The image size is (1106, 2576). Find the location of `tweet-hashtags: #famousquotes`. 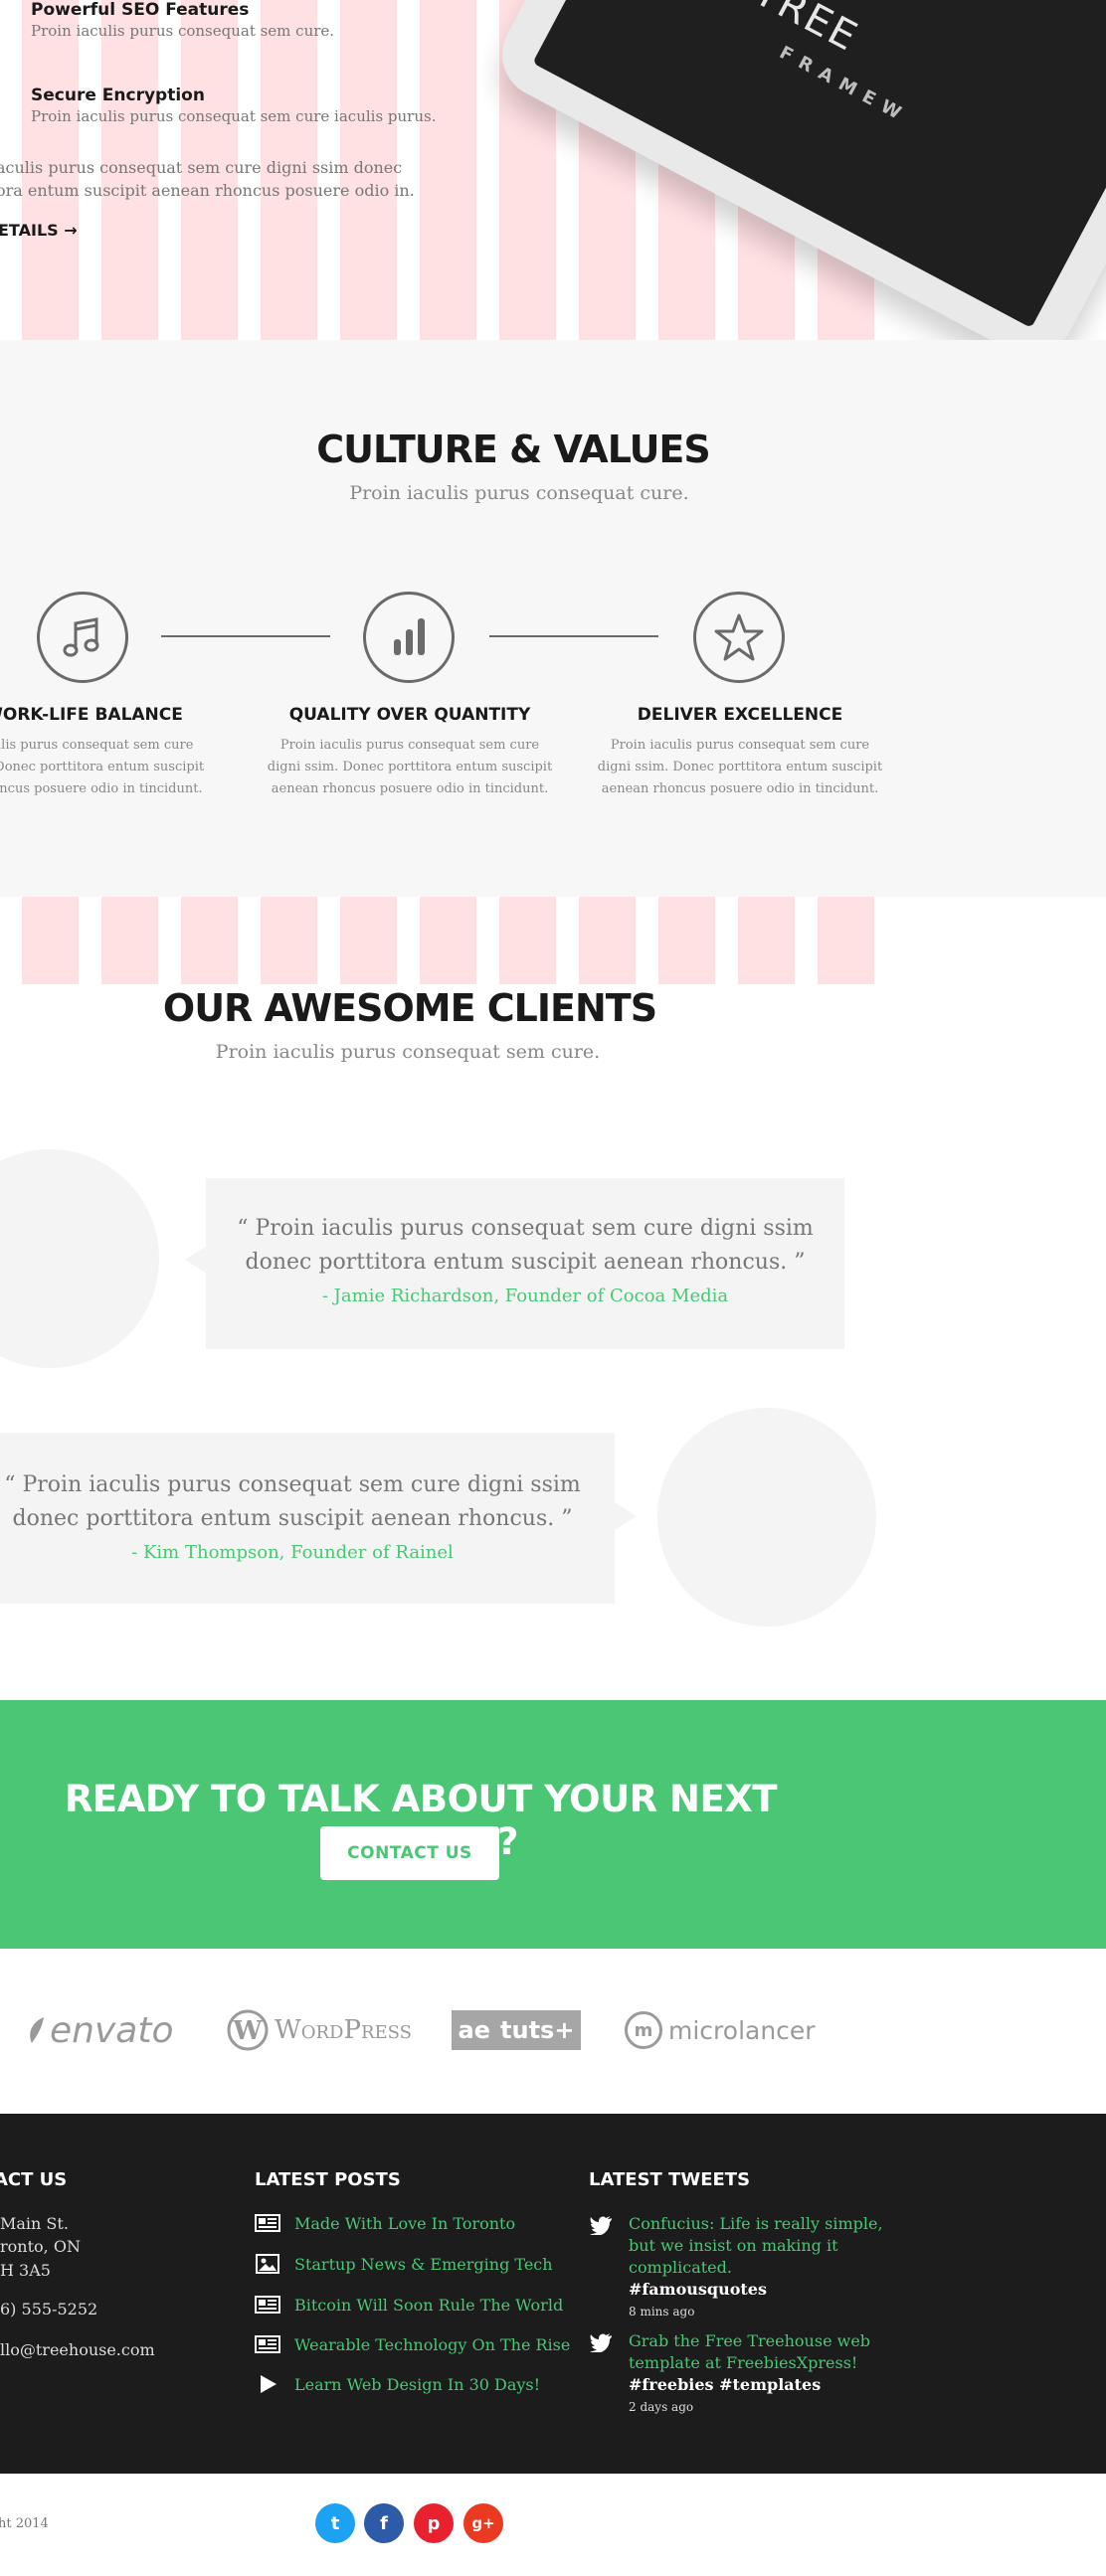

tweet-hashtags: #famousquotes is located at coordinates (738, 2290).